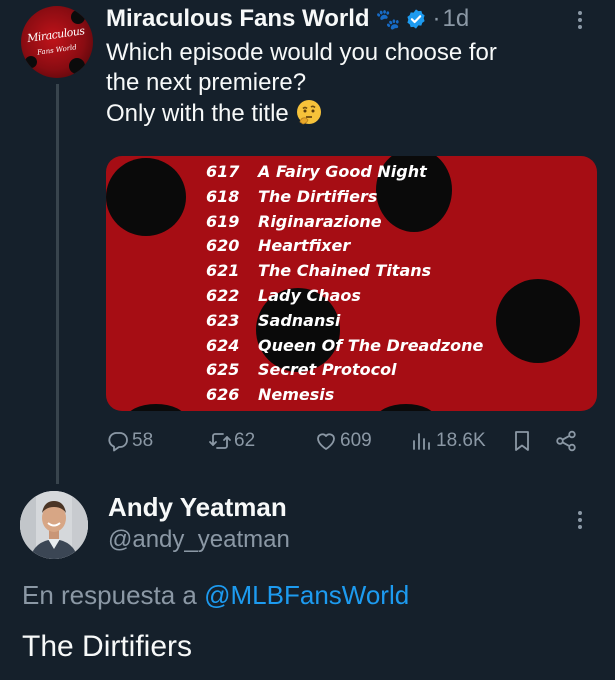 This screenshot has height=680, width=615. Describe the element at coordinates (327, 370) in the screenshot. I see `episode-title: Secret Protocol` at that location.